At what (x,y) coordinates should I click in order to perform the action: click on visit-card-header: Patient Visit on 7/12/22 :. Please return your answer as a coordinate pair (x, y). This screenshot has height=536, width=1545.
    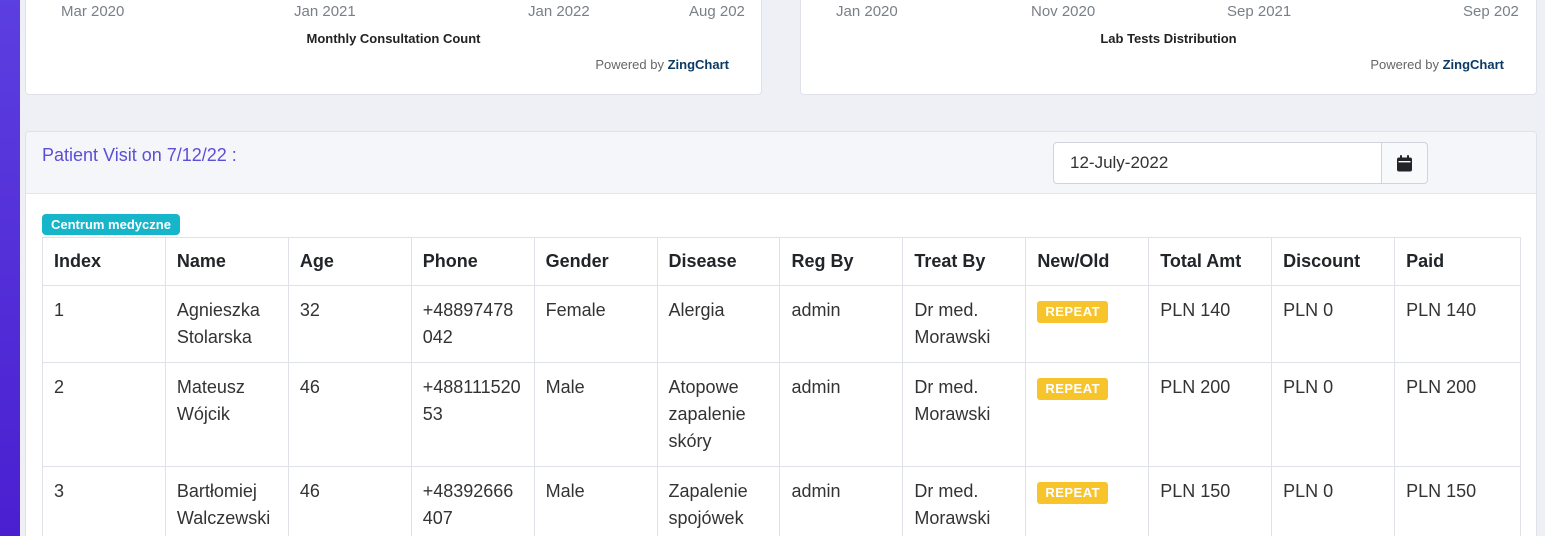
    Looking at the image, I should click on (781, 163).